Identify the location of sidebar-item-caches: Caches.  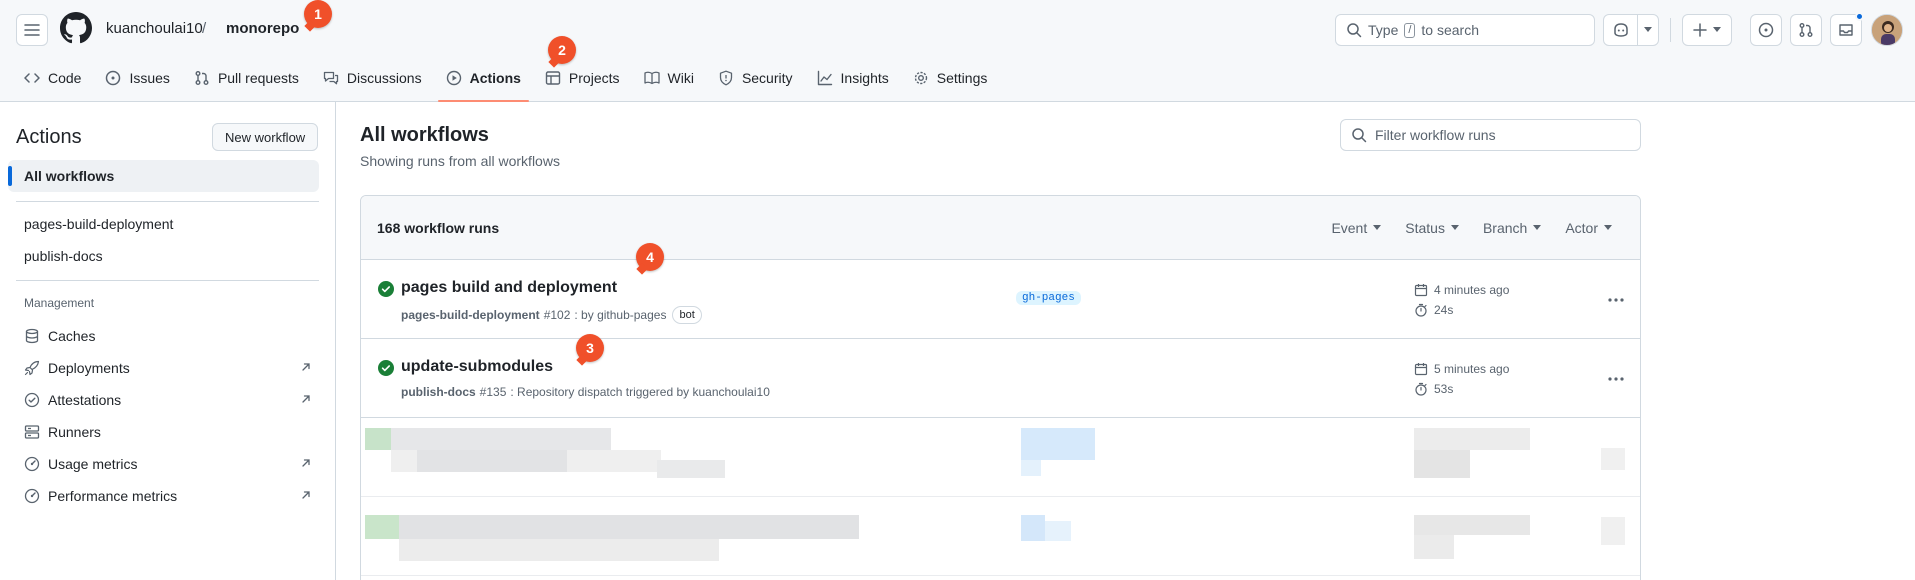
(168, 336).